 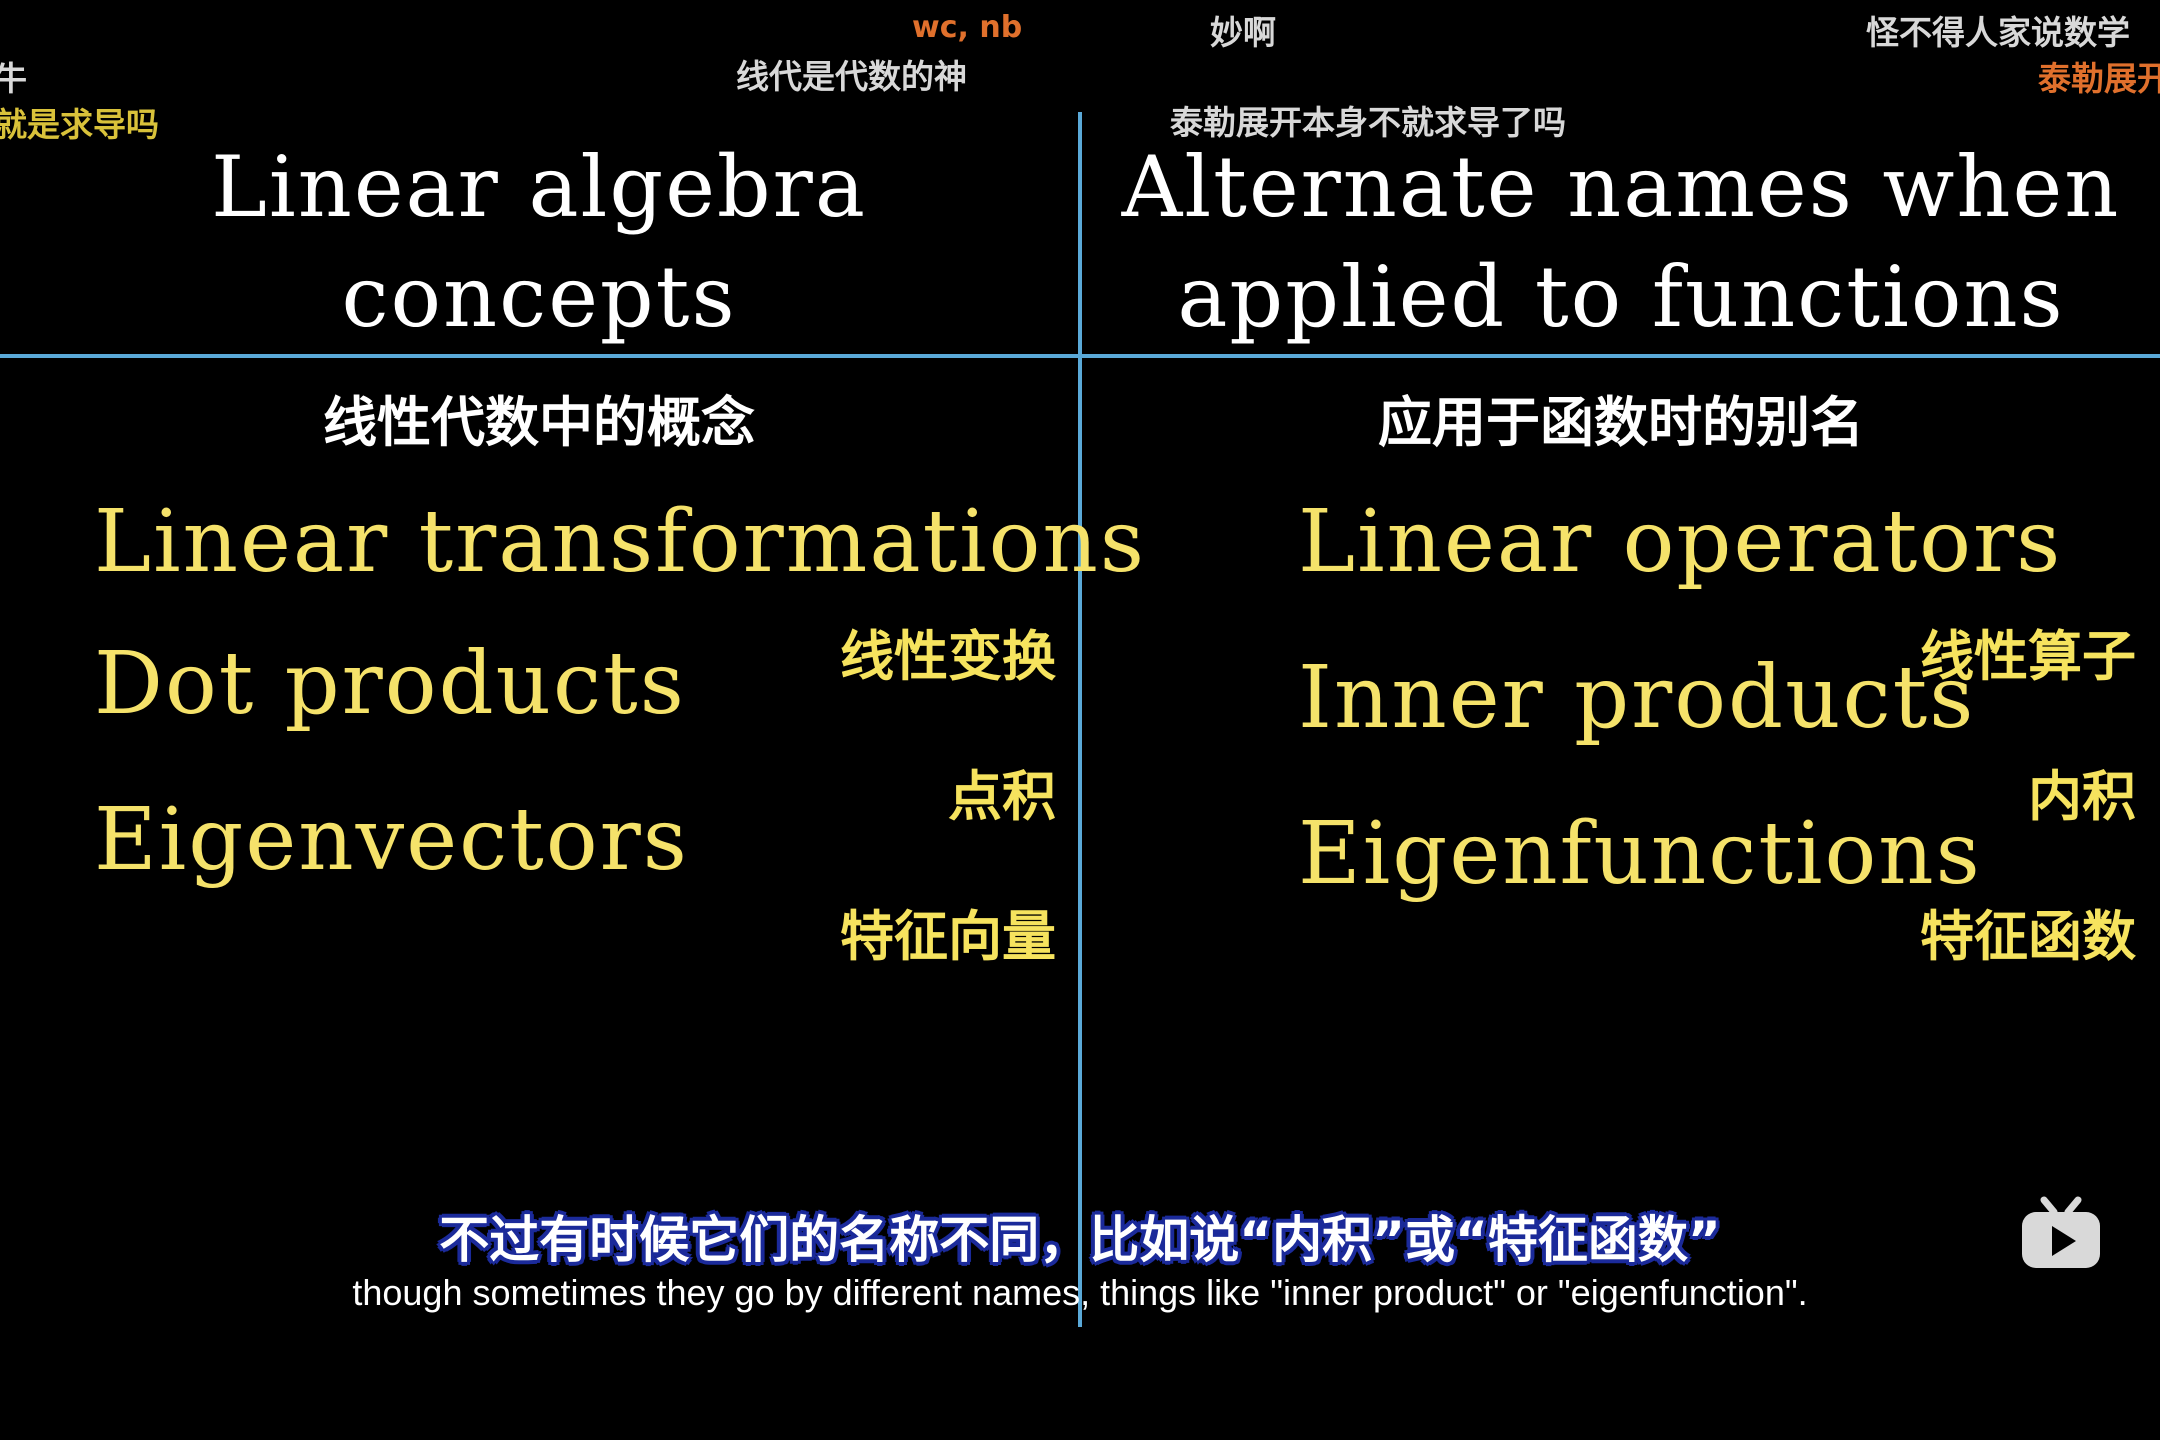 What do you see at coordinates (967, 27) in the screenshot?
I see `danmaku-comment: wc, nb` at bounding box center [967, 27].